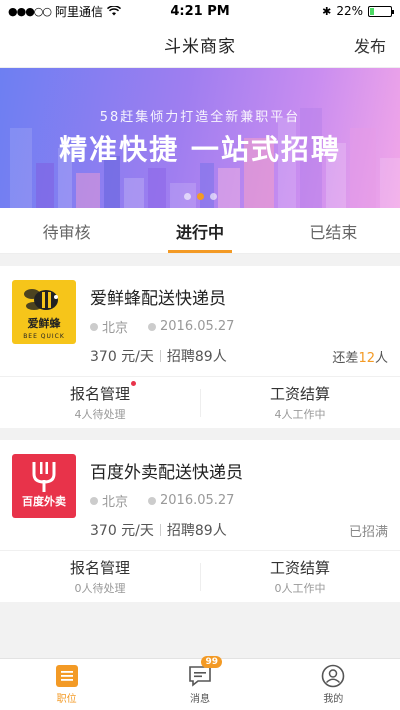 The height and width of the screenshot is (710, 400). What do you see at coordinates (349, 11) in the screenshot?
I see `battery-percent: 22%` at bounding box center [349, 11].